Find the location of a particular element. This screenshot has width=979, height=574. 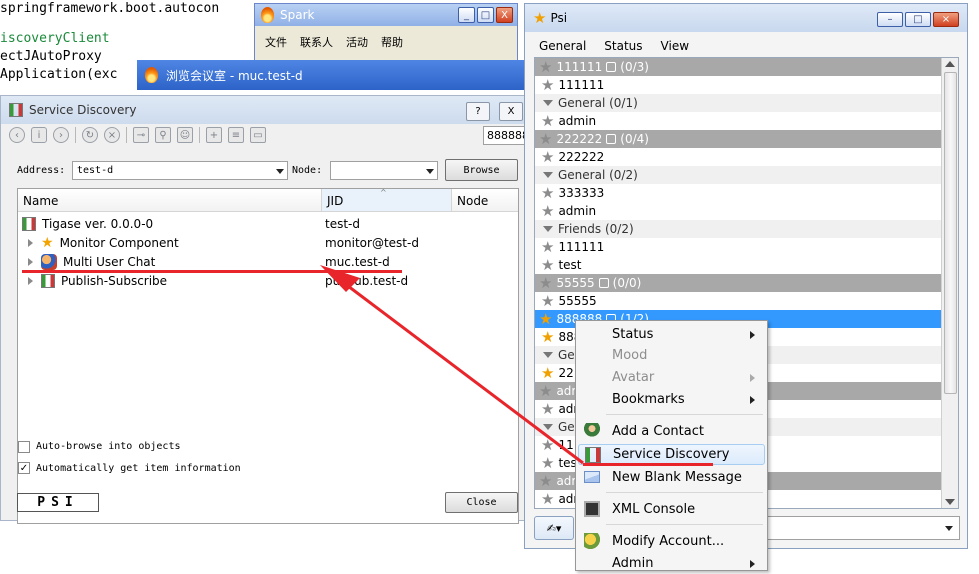

annotation-arrow is located at coordinates (452, 365).